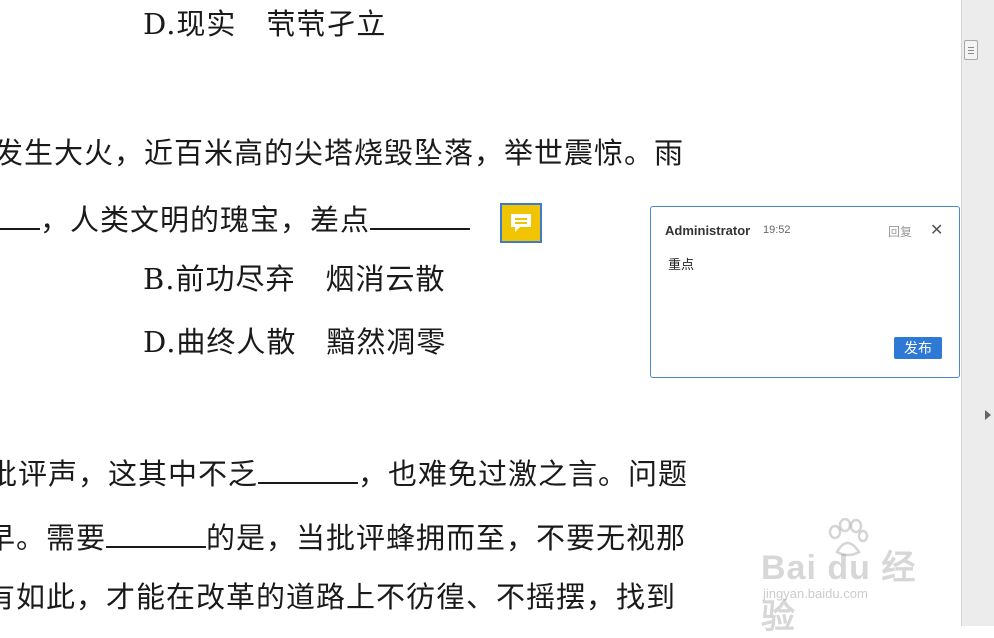 The image size is (994, 638). What do you see at coordinates (343, 536) in the screenshot?
I see `paragraph-line-with-blank: 早。需要 的是，当批评蜂拥而至，不要无视那` at bounding box center [343, 536].